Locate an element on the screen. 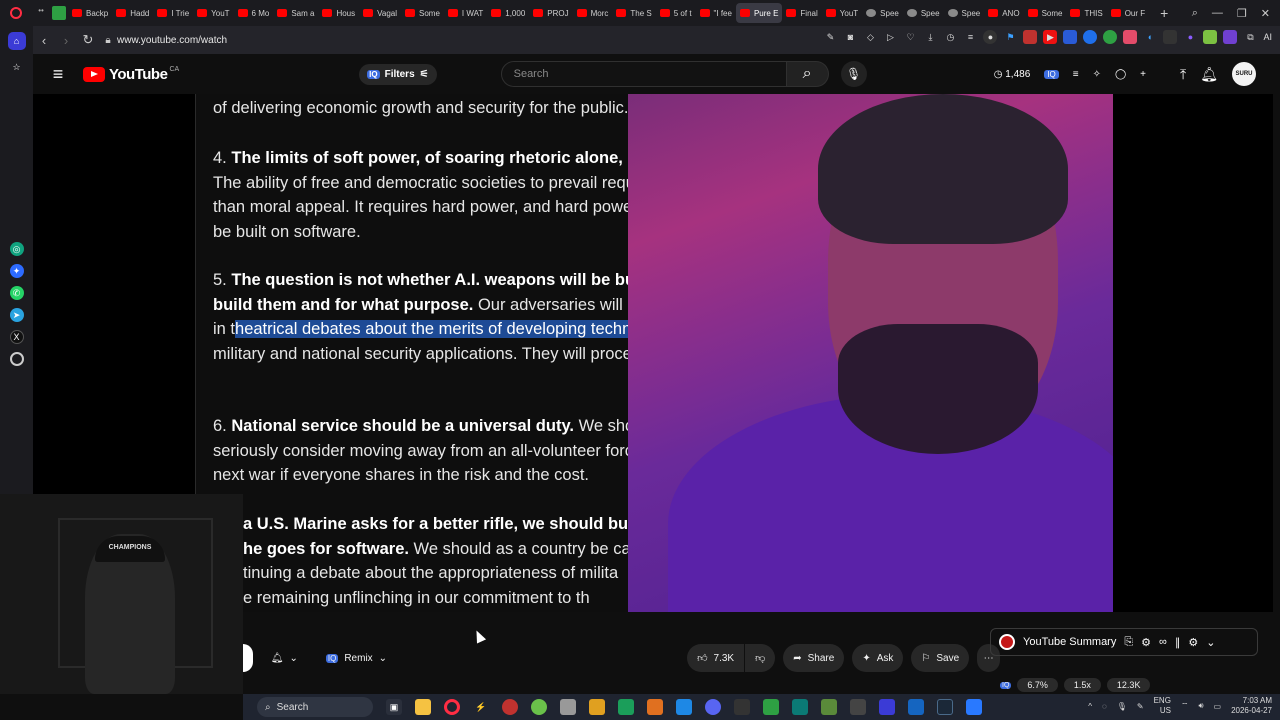 This screenshot has width=1280, height=720. whatsapp-icon: ✆ is located at coordinates (16, 293).